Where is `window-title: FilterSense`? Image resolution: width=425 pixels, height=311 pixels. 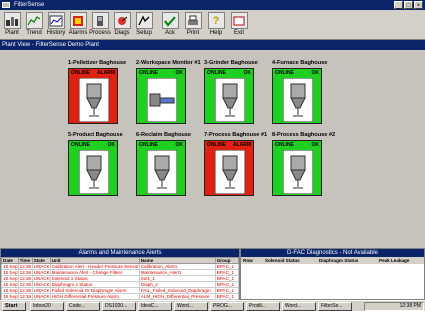
window-title: FilterSense is located at coordinates (29, 5).